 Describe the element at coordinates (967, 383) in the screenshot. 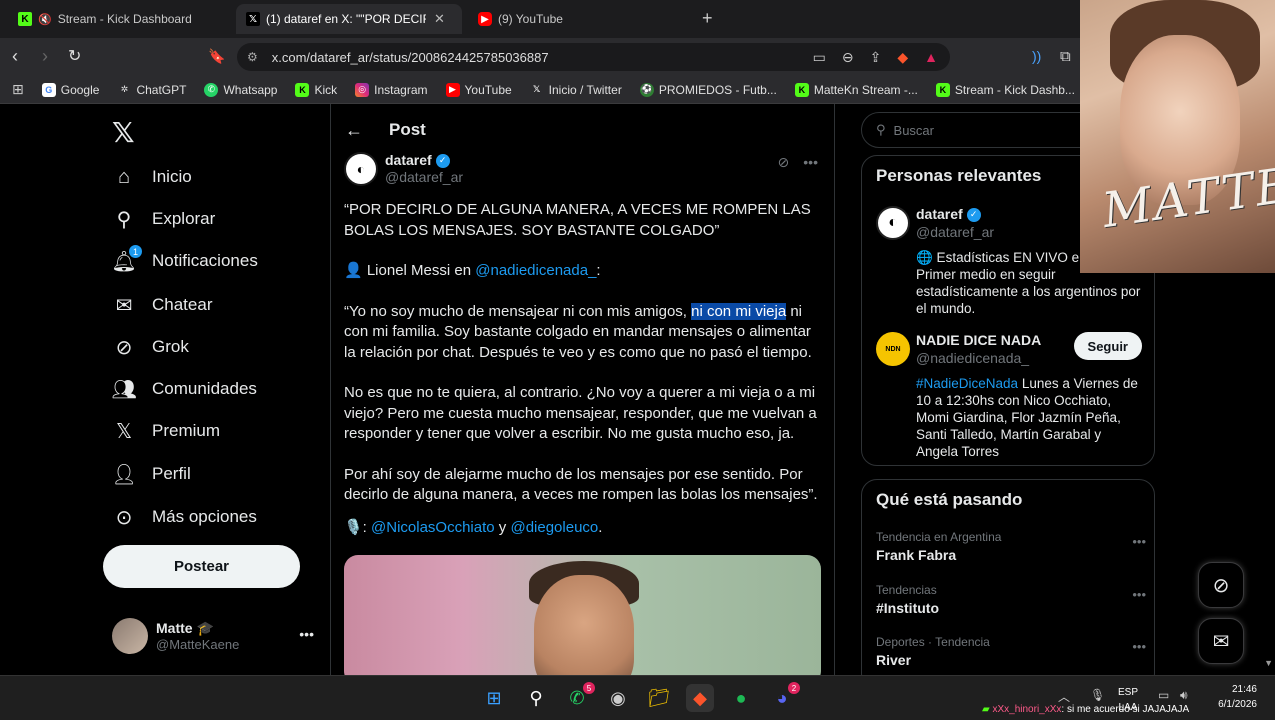

I see `hashtag-link: #NadieDiceNada` at that location.